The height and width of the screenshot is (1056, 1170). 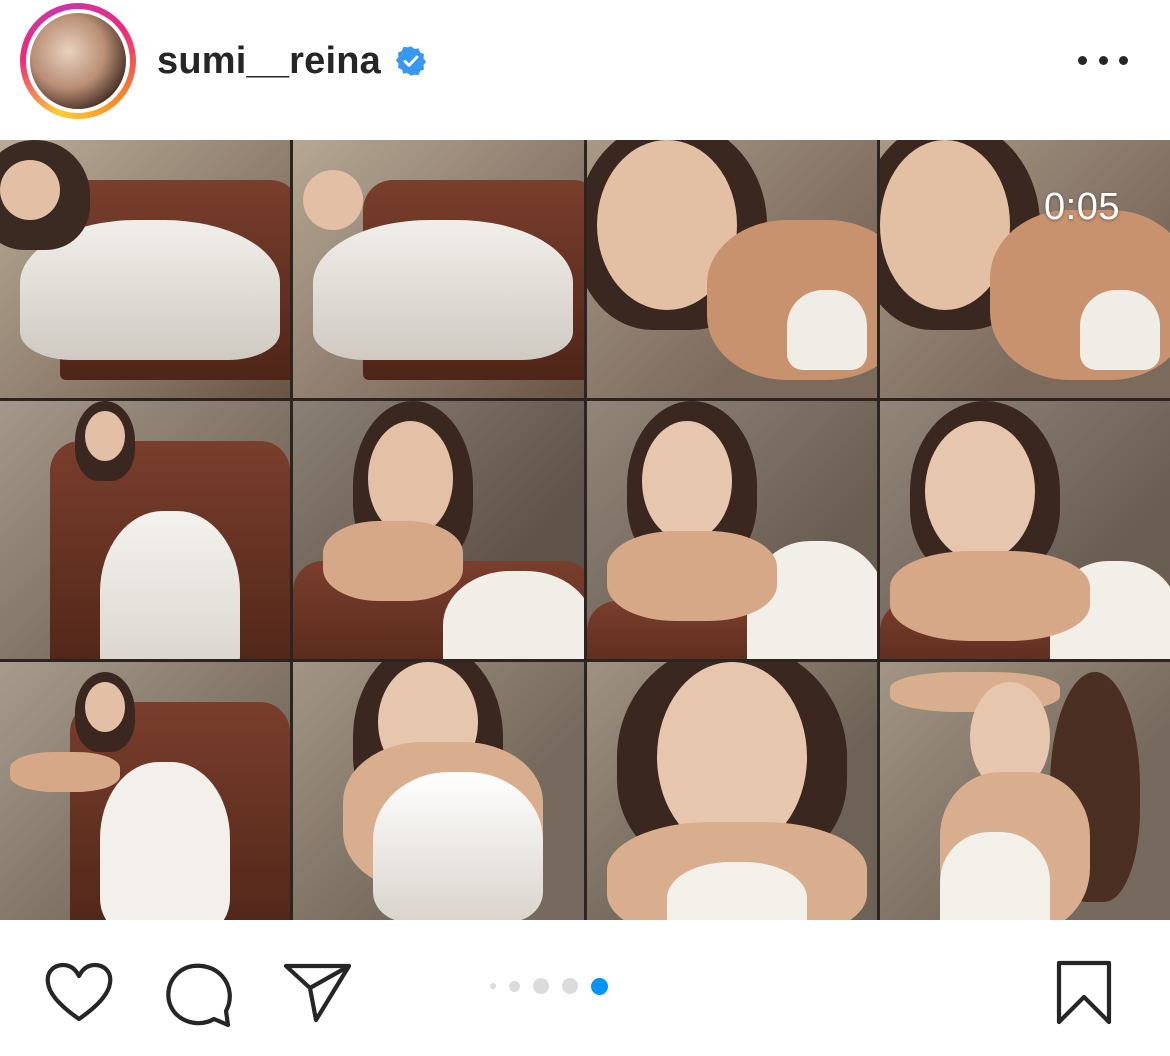 What do you see at coordinates (411, 61) in the screenshot?
I see `verified-badge-icon` at bounding box center [411, 61].